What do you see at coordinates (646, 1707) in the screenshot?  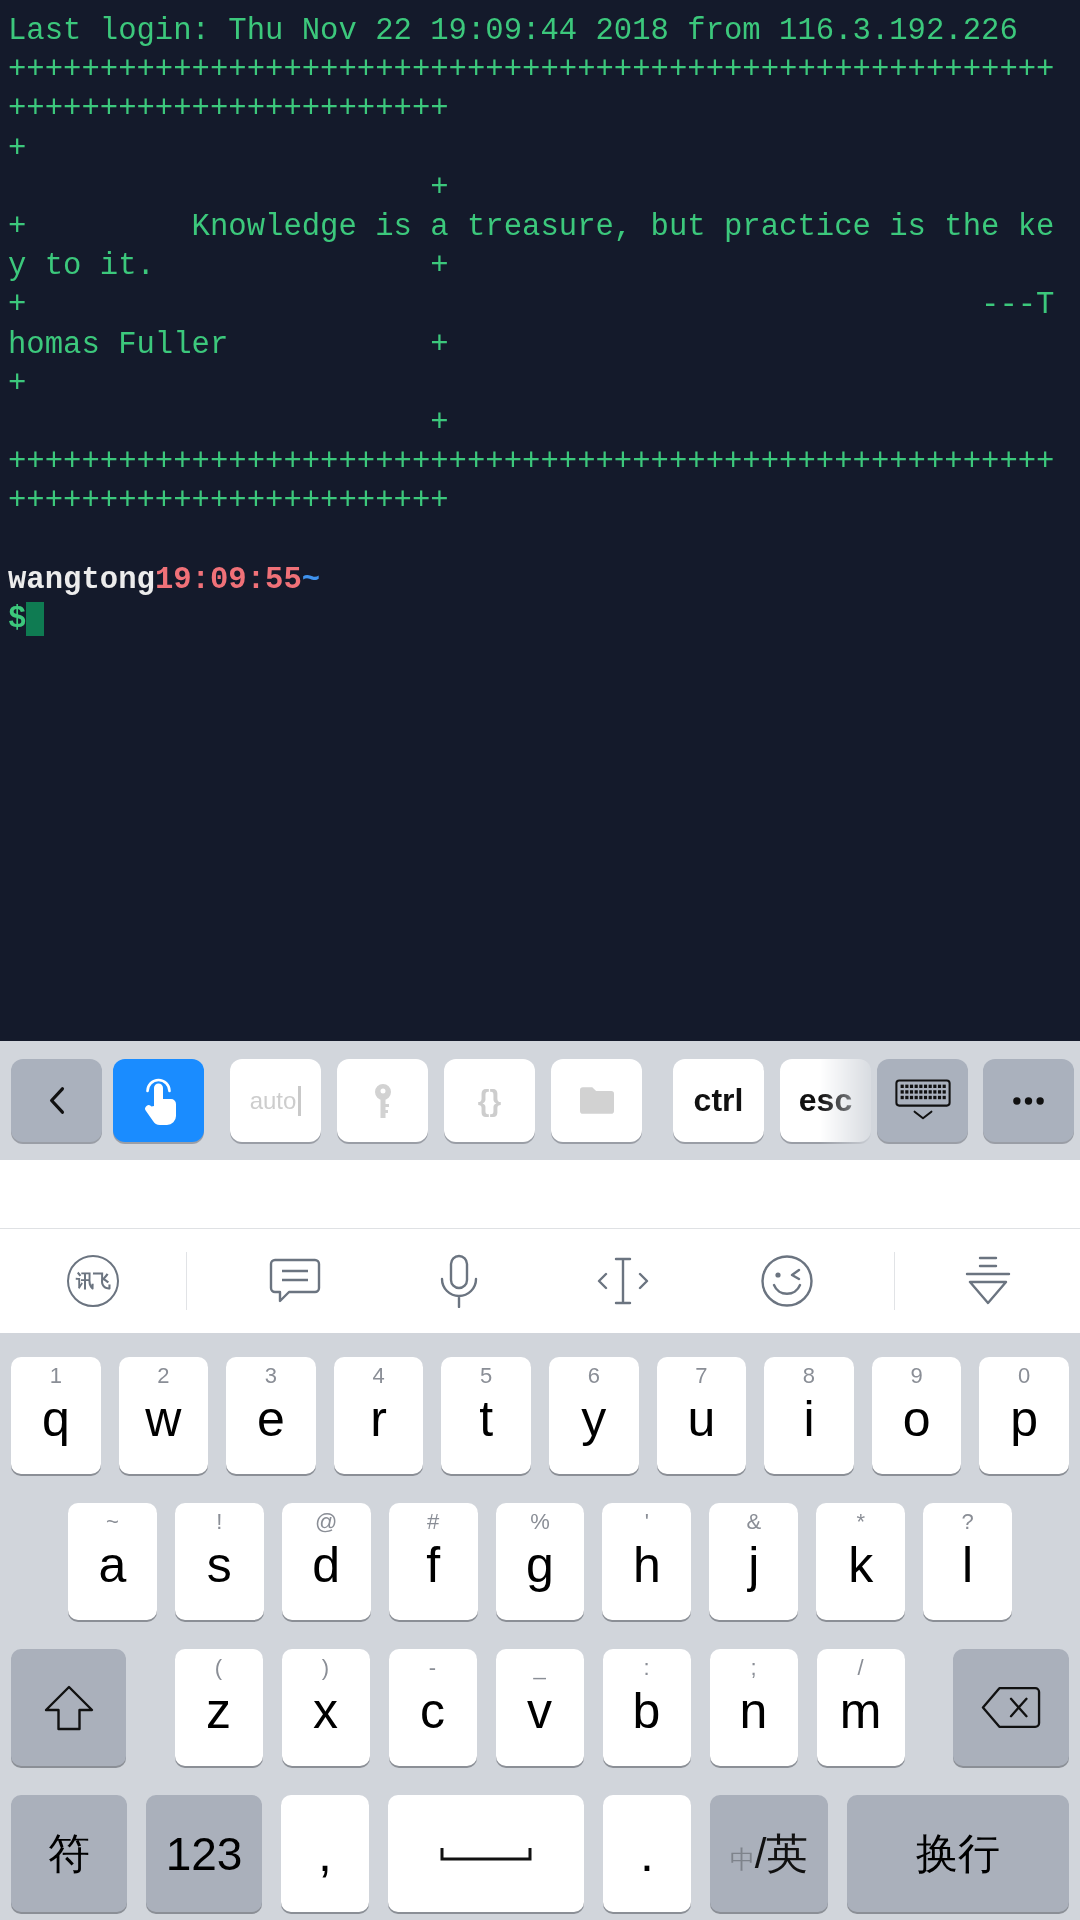 I see `keyboard-key: : b` at bounding box center [646, 1707].